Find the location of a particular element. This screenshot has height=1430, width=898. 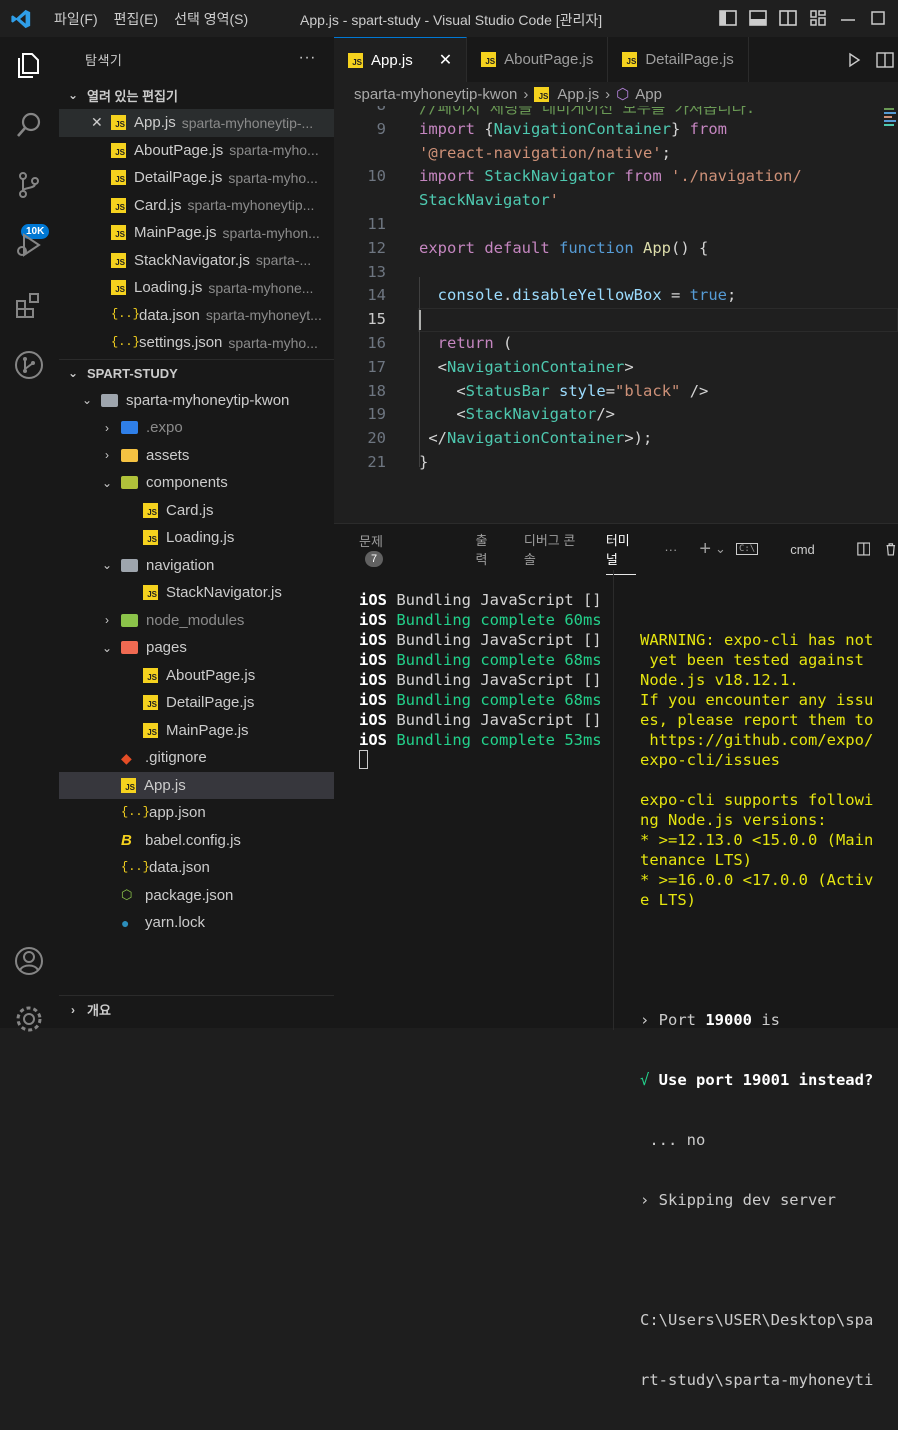

tree-item: ⌄ pages is located at coordinates (196, 648).